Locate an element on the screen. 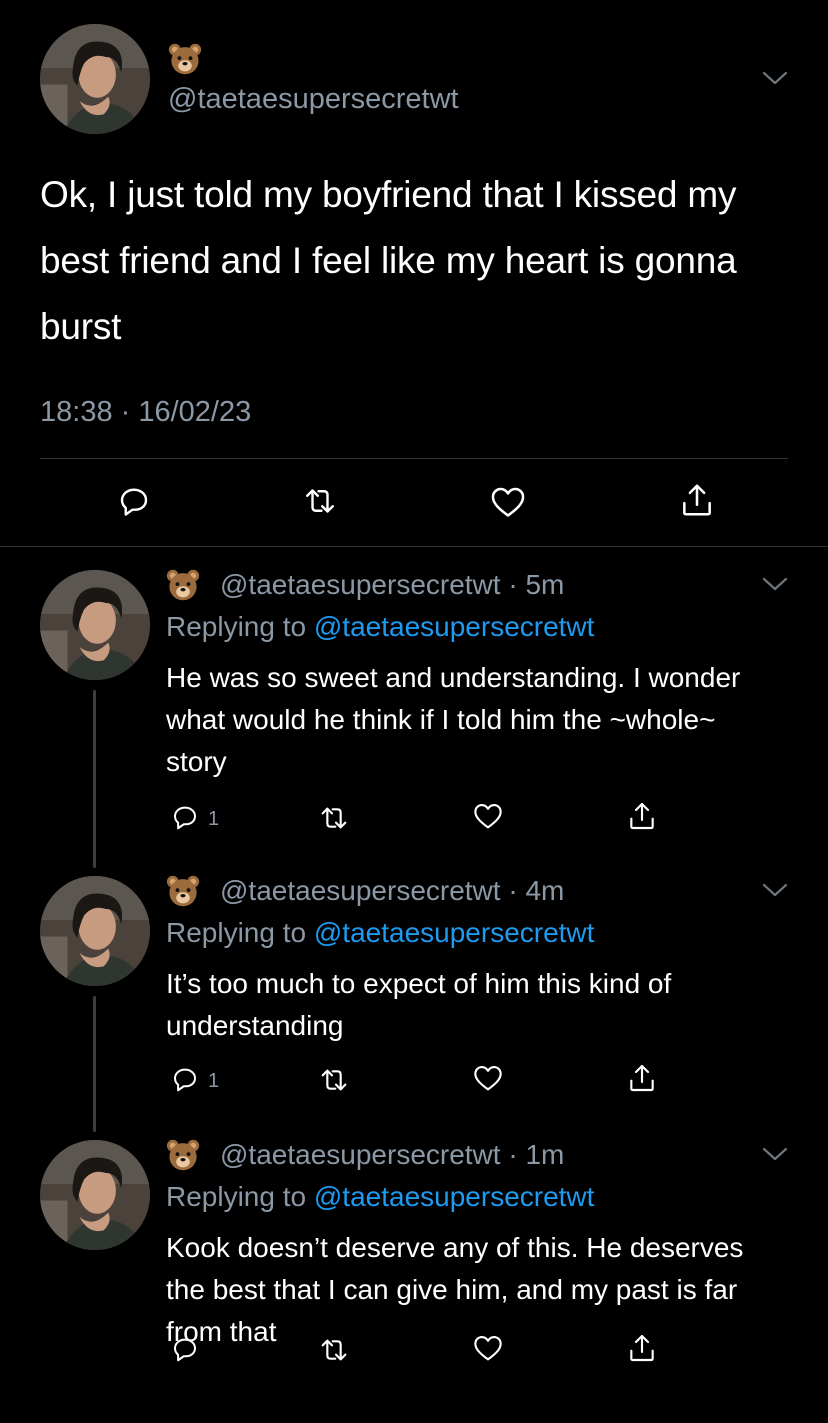 The width and height of the screenshot is (828, 1423). reply-header: @taetaesupersecretwt · 4m is located at coordinates (392, 891).